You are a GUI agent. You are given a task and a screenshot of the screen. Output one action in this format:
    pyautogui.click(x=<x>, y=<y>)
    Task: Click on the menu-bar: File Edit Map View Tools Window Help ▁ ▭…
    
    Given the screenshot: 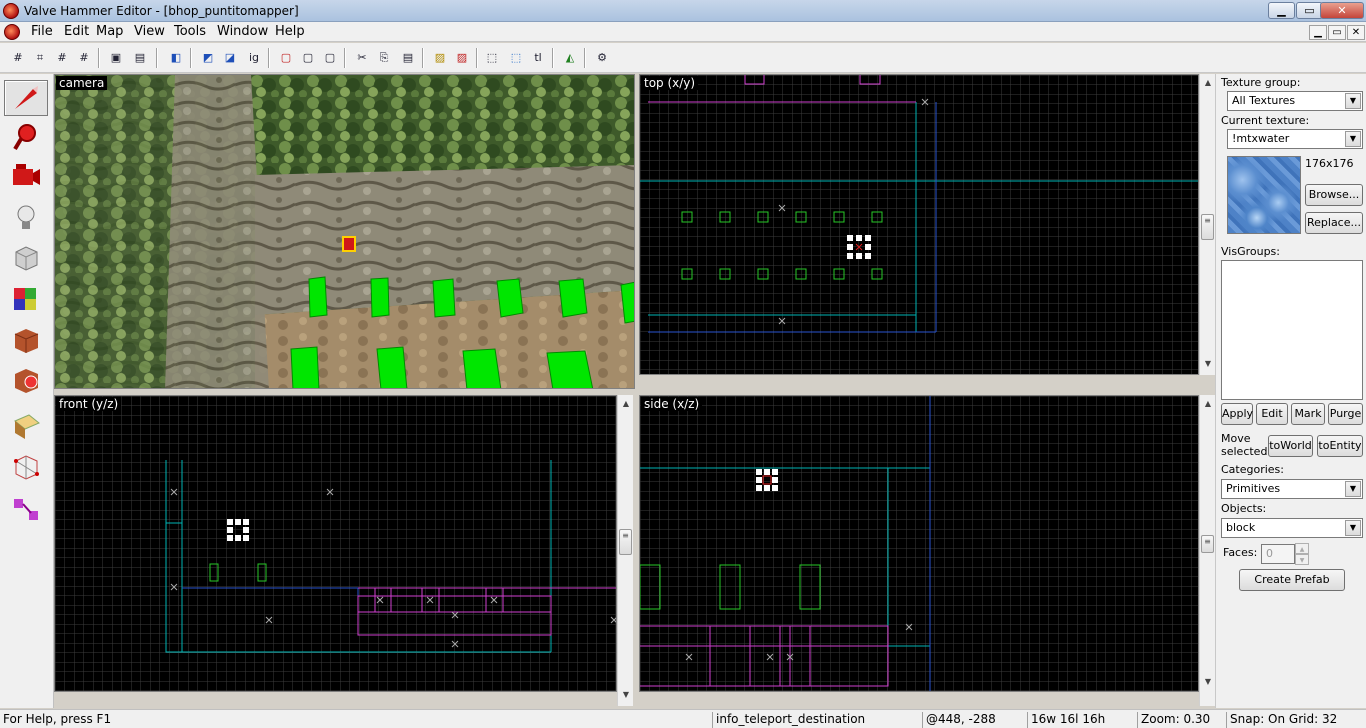 What is the action you would take?
    pyautogui.click(x=683, y=32)
    